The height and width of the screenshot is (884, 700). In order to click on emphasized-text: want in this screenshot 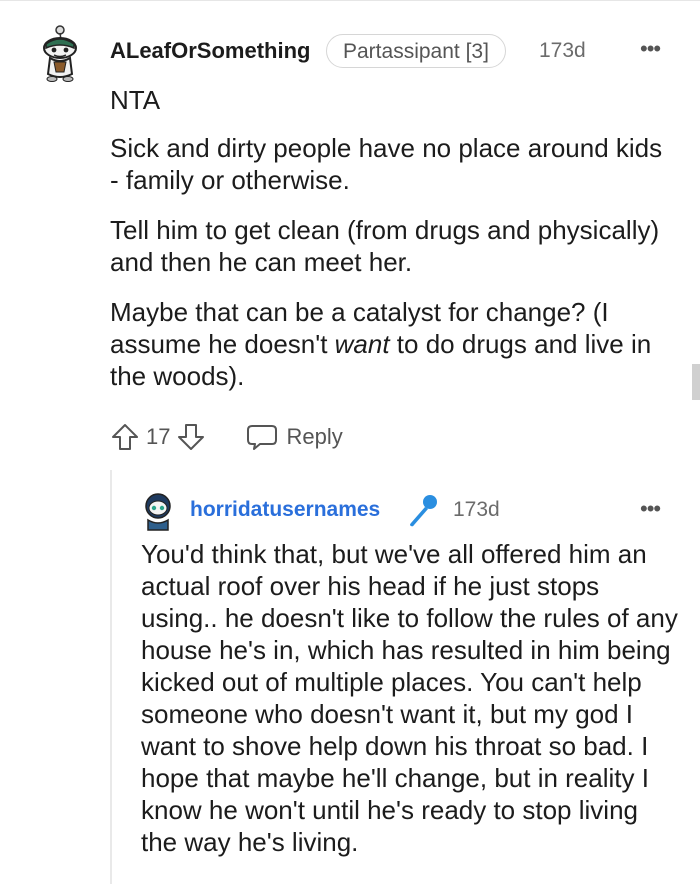, I will do `click(362, 344)`.